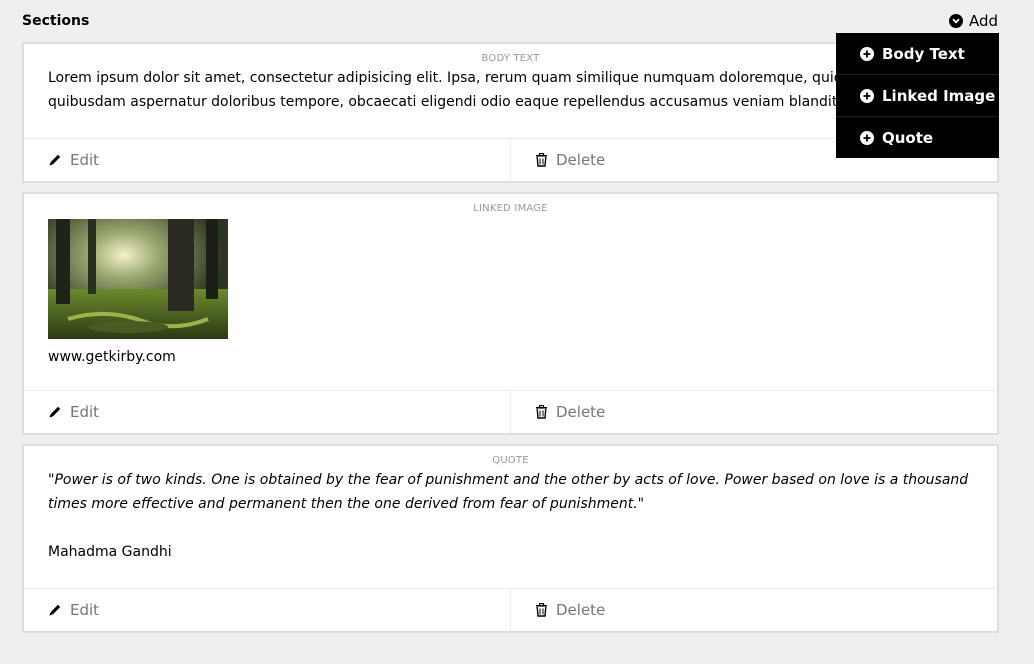 This screenshot has width=1034, height=664. I want to click on dropdown-item-label: Body Text, so click(923, 53).